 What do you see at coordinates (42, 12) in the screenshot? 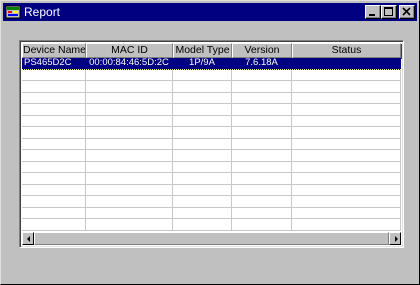
I see `window-title: Report` at bounding box center [42, 12].